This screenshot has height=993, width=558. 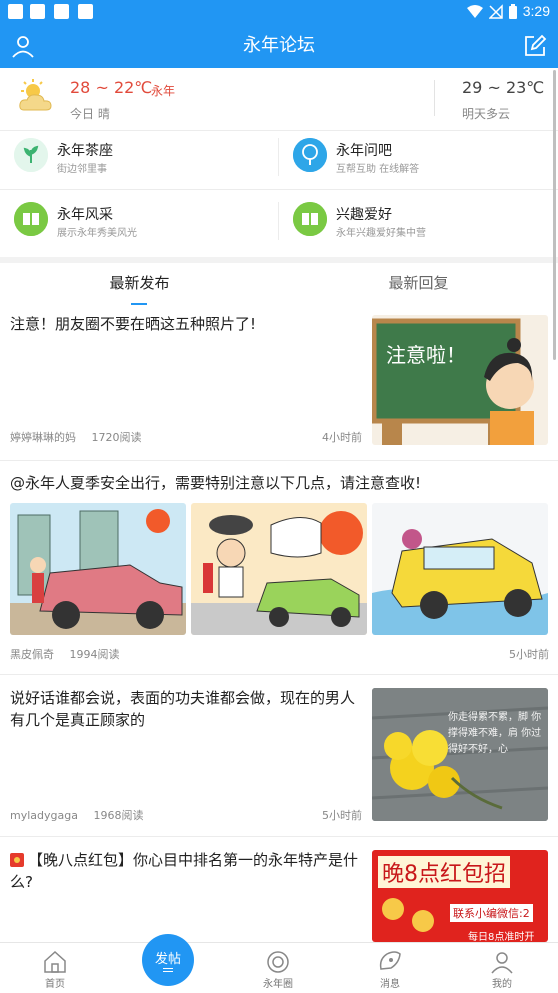 What do you see at coordinates (364, 215) in the screenshot?
I see `category-title: 兴趣爱好` at bounding box center [364, 215].